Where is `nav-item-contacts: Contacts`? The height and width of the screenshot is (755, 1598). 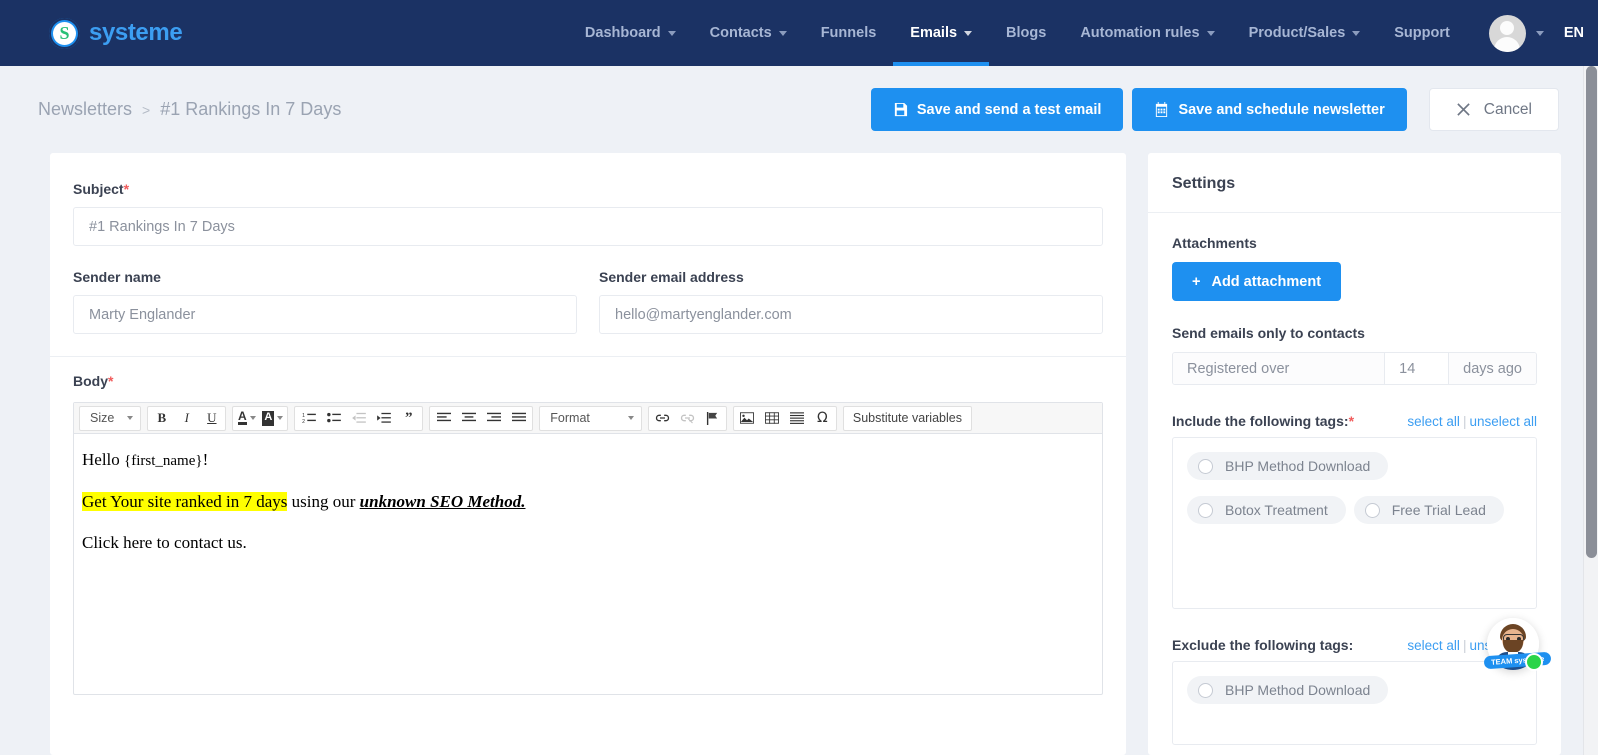 nav-item-contacts: Contacts is located at coordinates (748, 33).